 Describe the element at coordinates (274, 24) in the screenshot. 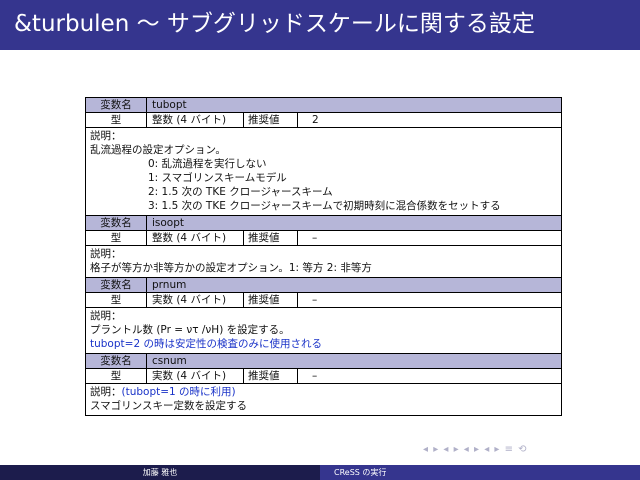

I see `slide-title: &turbulen 〜 サブグリッドスケールに関する設定` at that location.